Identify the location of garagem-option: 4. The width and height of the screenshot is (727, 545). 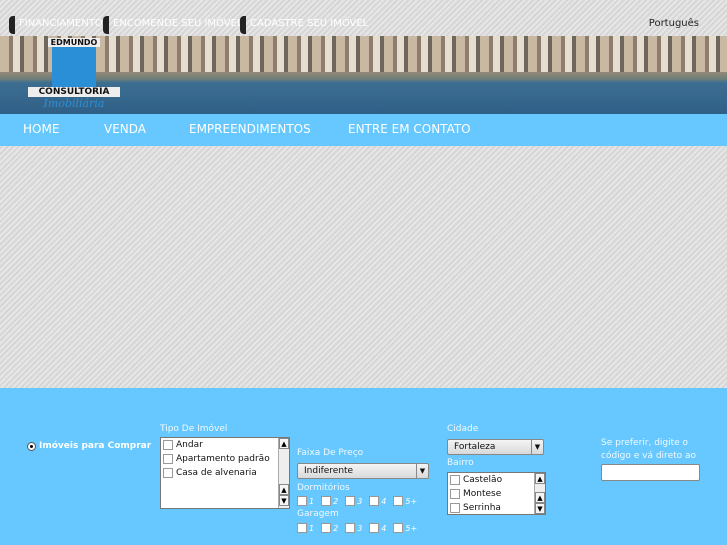
(377, 528).